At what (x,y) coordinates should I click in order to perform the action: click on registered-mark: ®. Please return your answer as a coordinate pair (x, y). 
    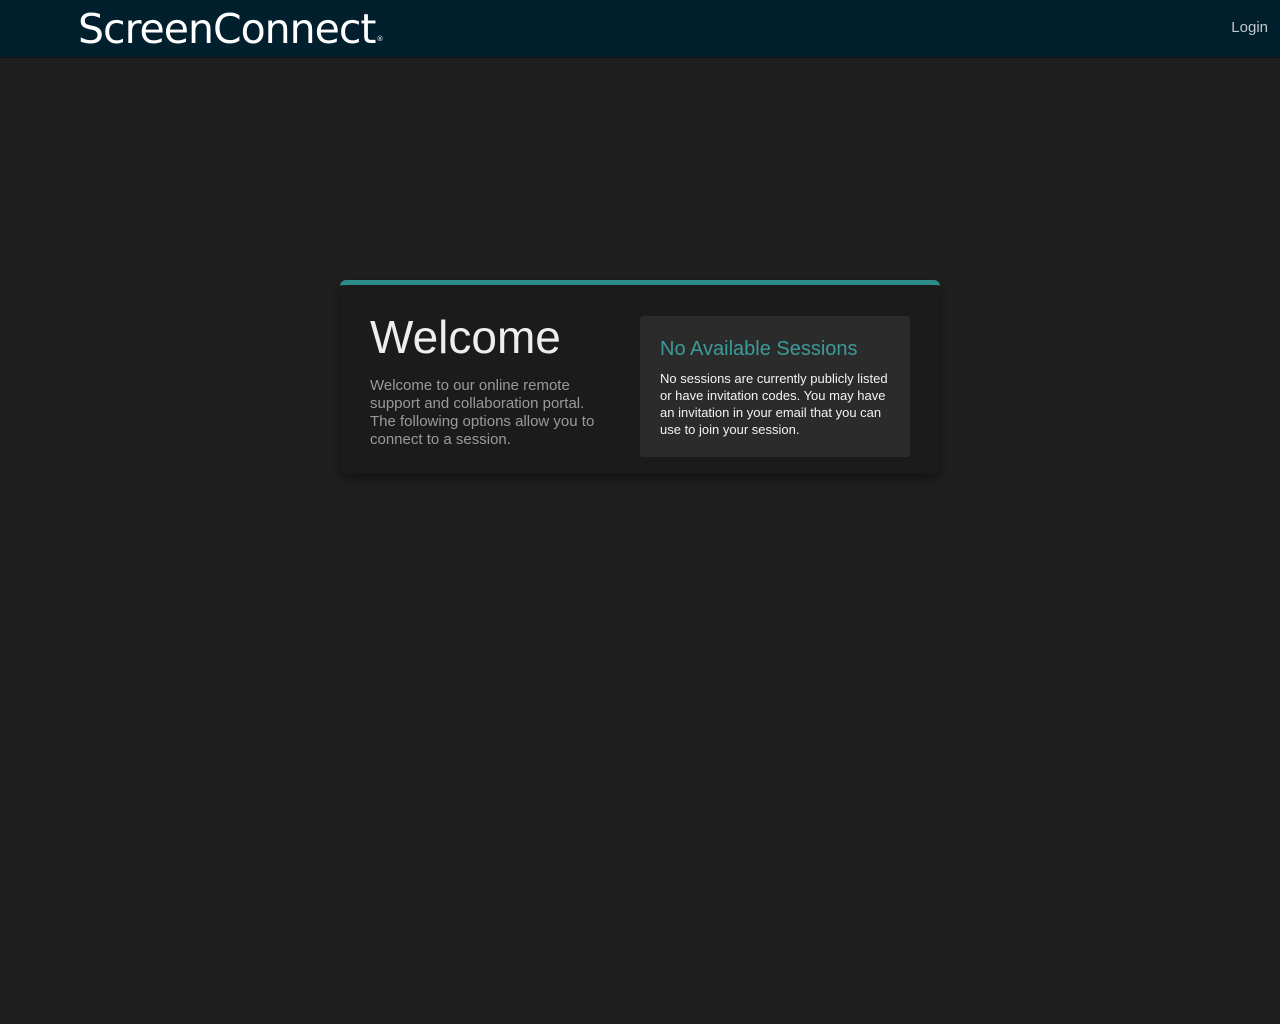
    Looking at the image, I should click on (380, 39).